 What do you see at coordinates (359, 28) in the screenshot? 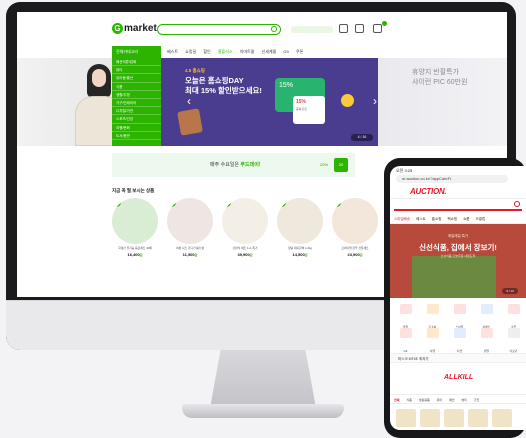
I see `recent-icon` at bounding box center [359, 28].